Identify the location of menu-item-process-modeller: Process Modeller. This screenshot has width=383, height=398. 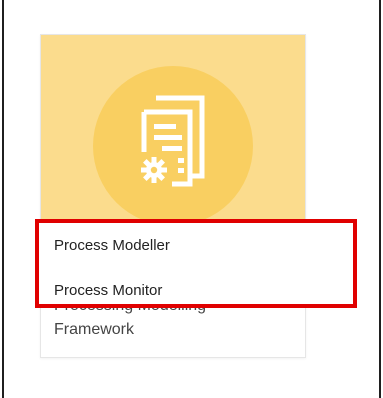
(112, 245).